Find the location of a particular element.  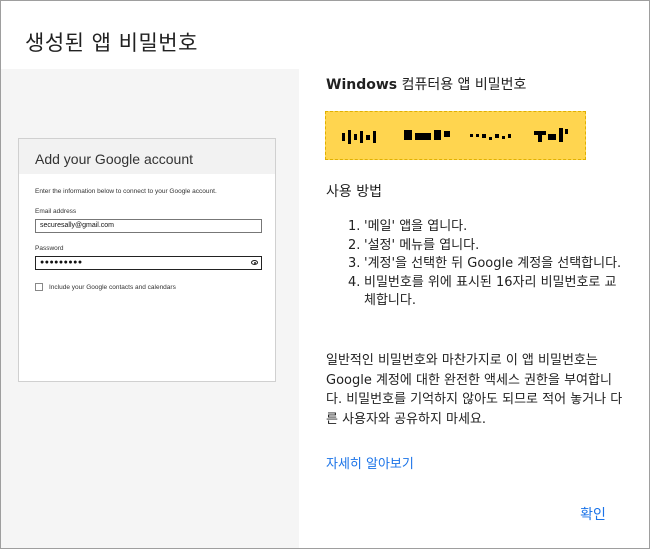

generated-password-box is located at coordinates (455, 135).